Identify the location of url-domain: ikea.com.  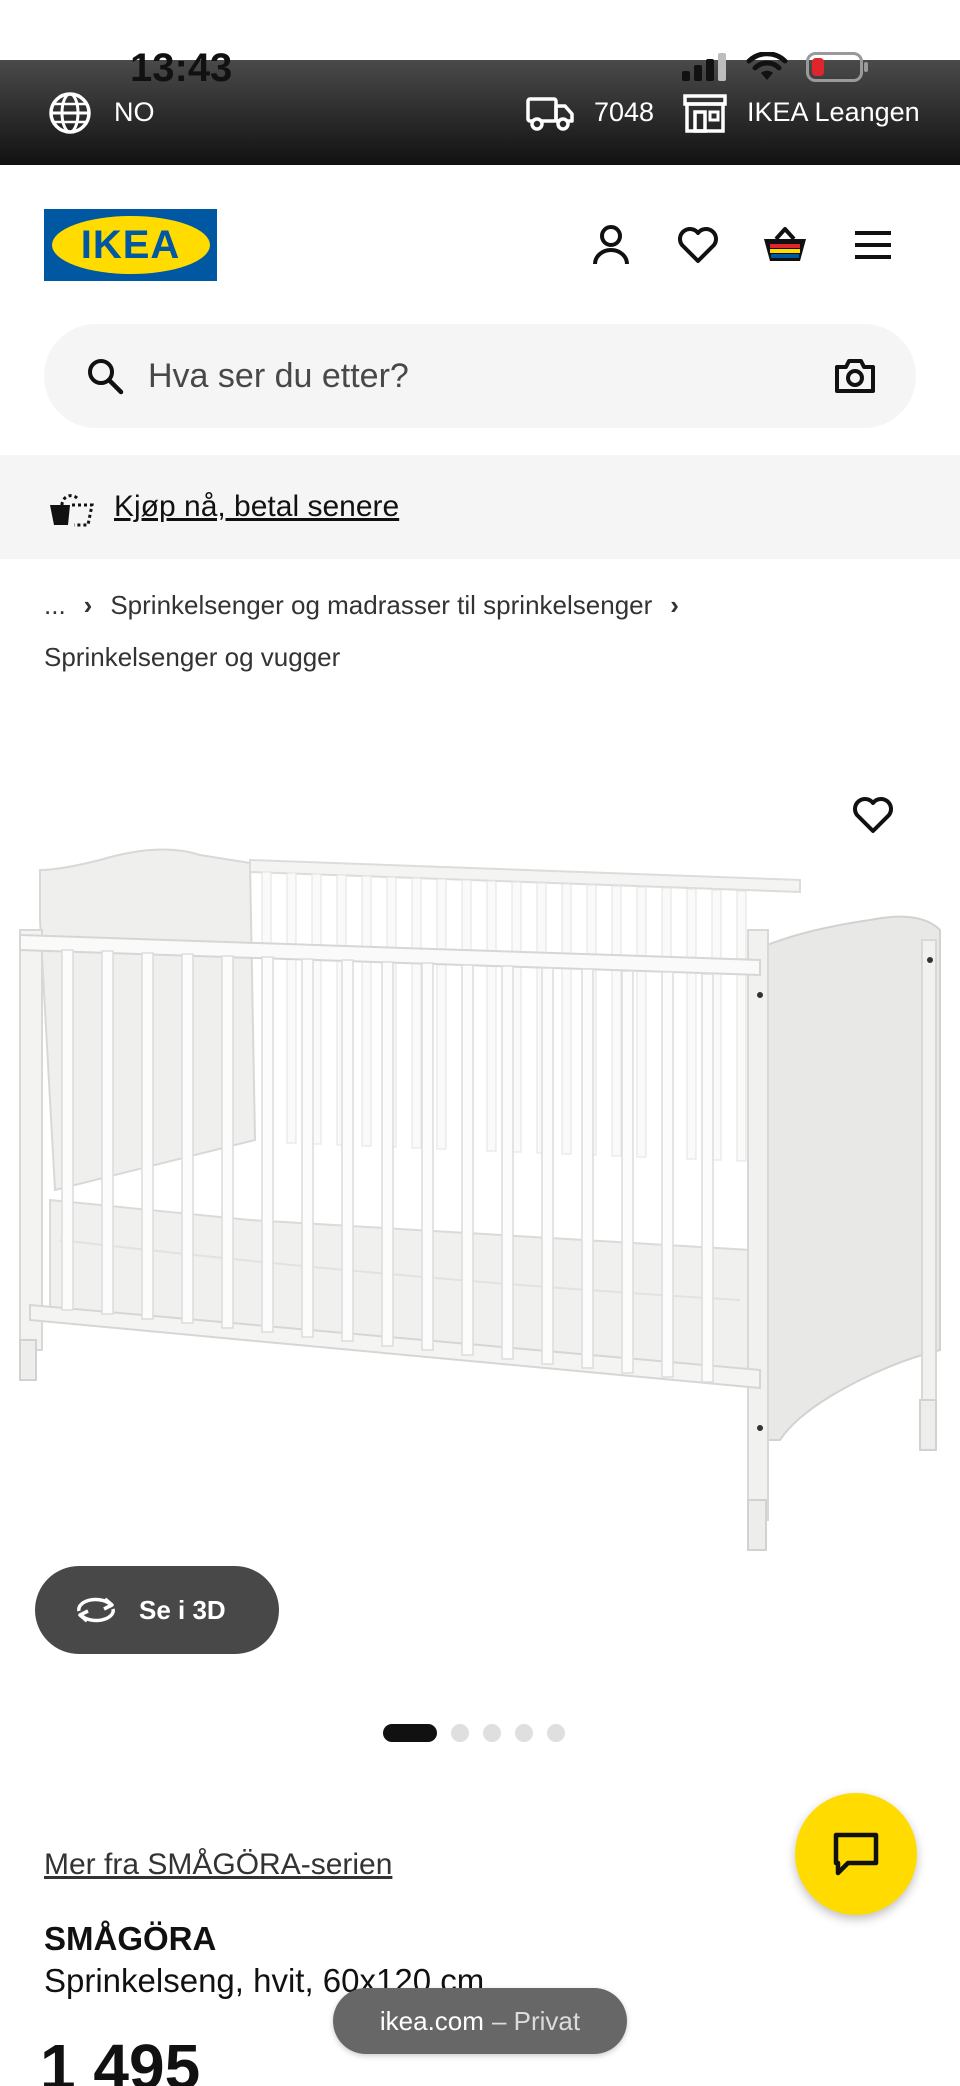
(431, 2020).